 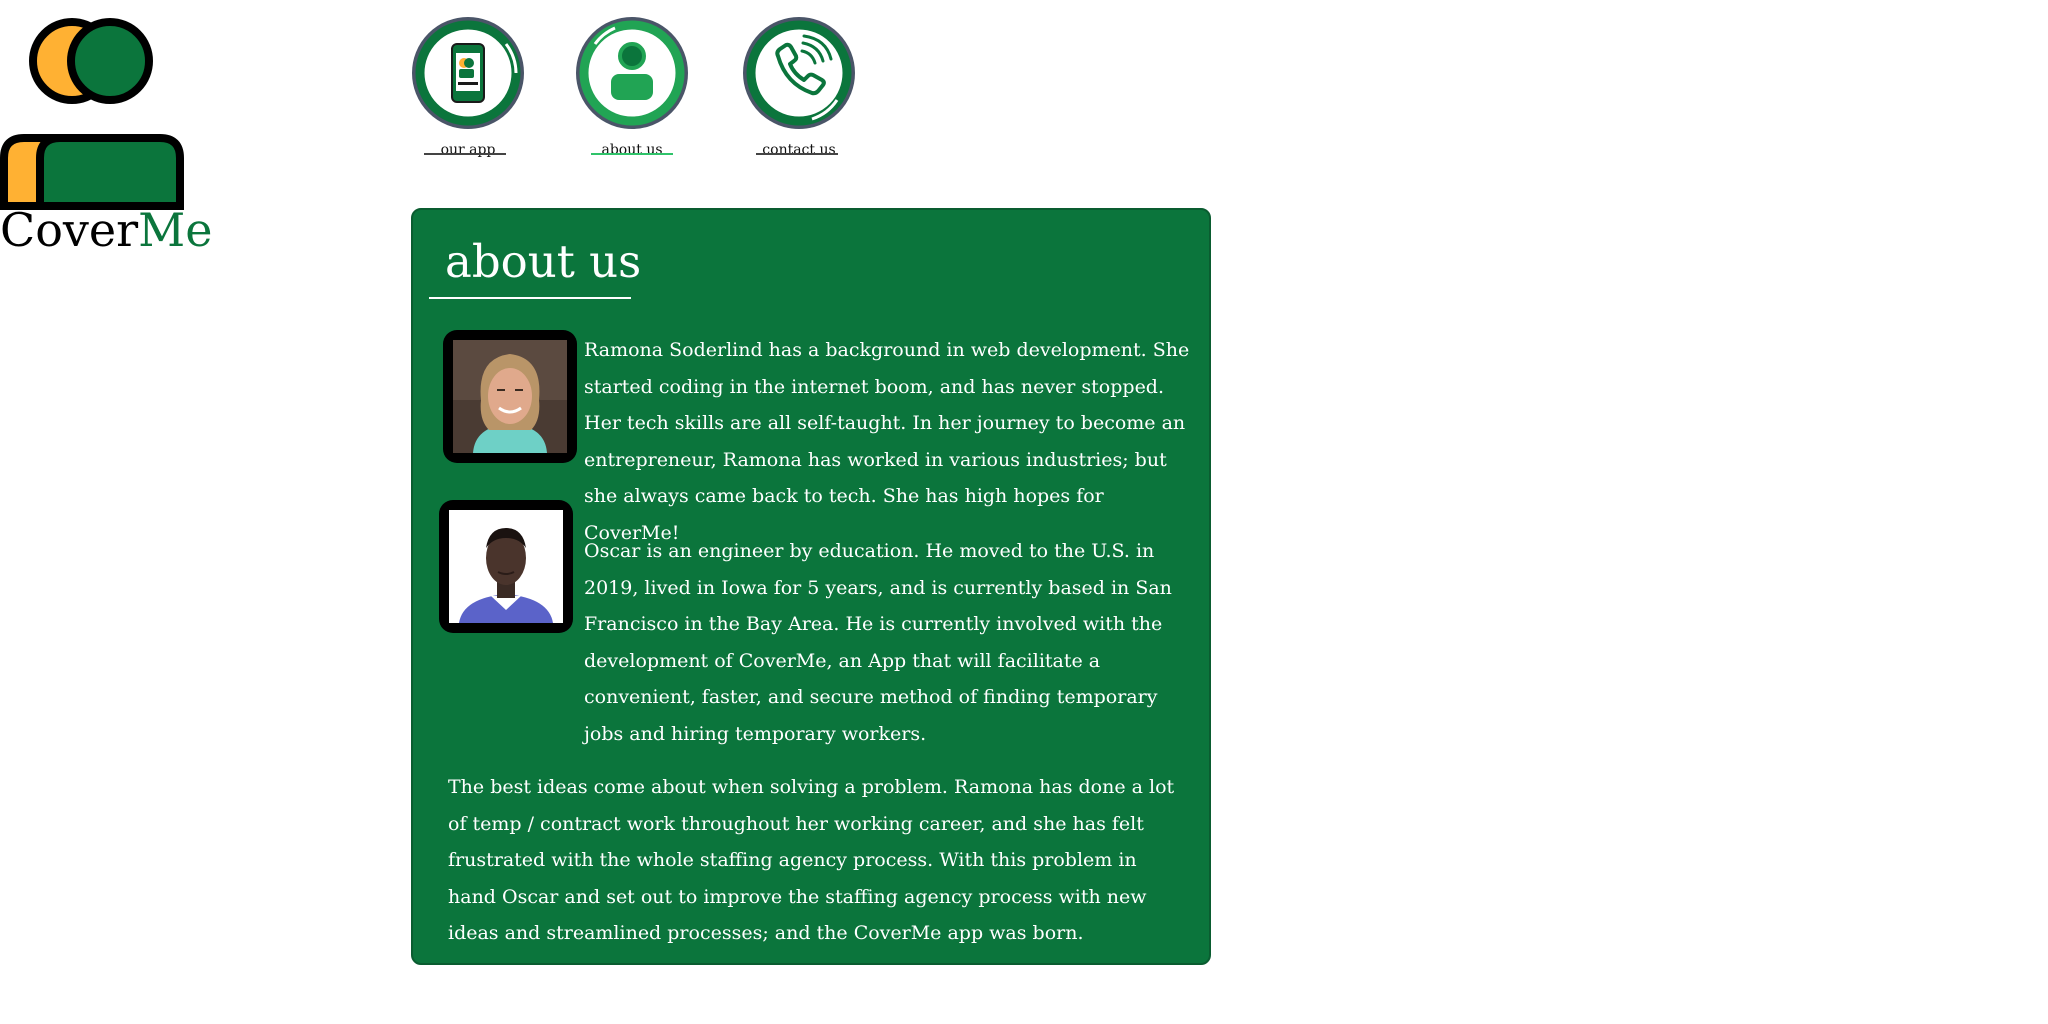 I want to click on nav-contact-us-label: contact us, so click(x=799, y=150).